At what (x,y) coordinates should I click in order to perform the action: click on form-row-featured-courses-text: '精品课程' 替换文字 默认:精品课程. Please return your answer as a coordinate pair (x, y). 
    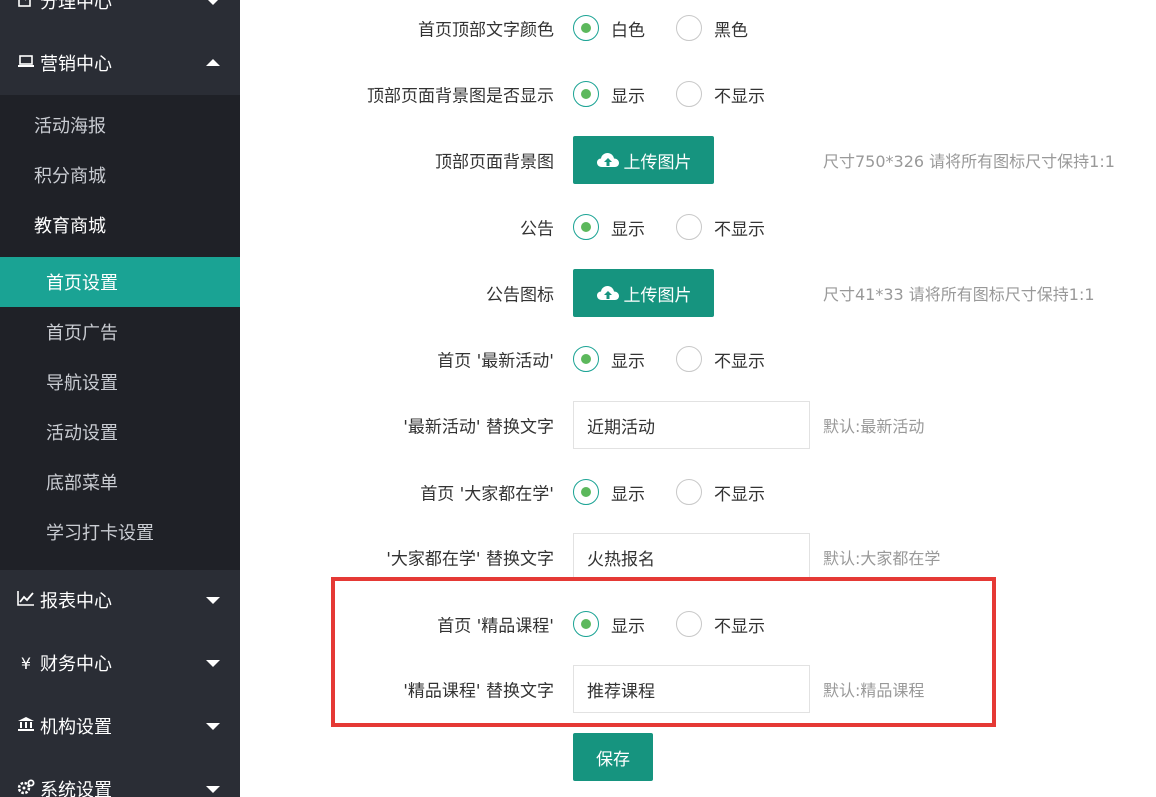
    Looking at the image, I should click on (708, 689).